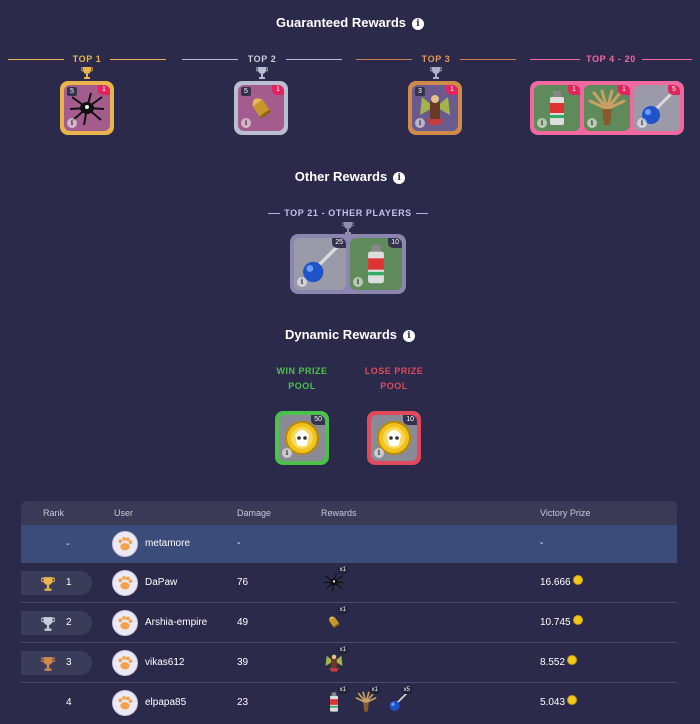  What do you see at coordinates (394, 378) in the screenshot?
I see `lose-prize-pool-label: LOSE PRIZE POOL` at bounding box center [394, 378].